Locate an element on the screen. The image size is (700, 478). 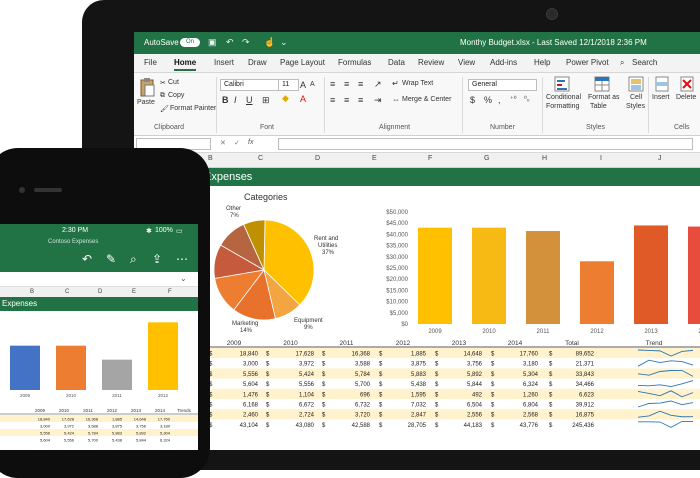
align-top-icon: ≡ is located at coordinates (332, 84).